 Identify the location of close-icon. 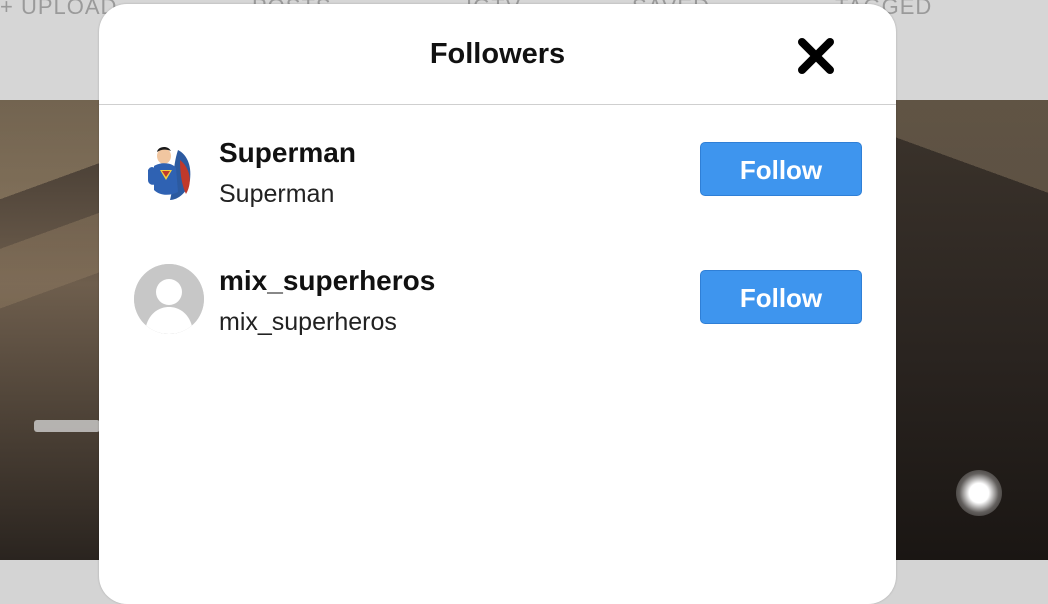
(816, 56).